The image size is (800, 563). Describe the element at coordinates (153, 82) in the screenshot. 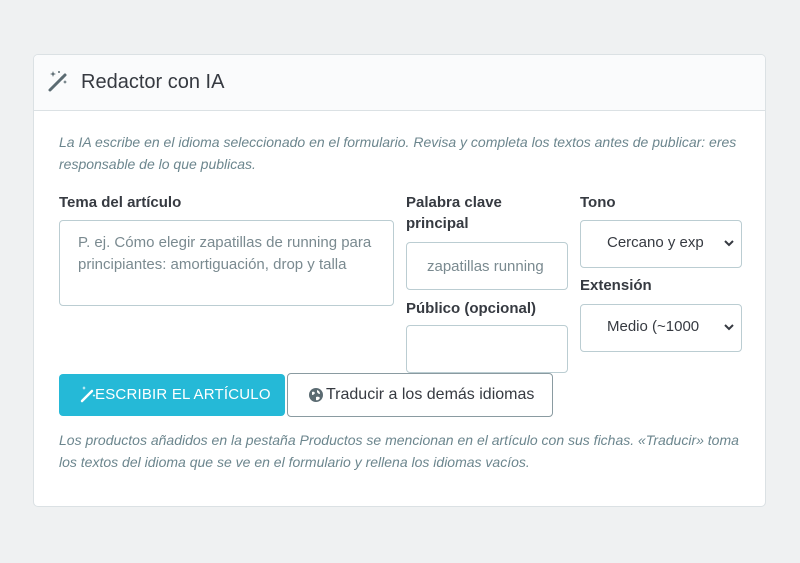

I see `panel-title: Redactor con IA` at that location.